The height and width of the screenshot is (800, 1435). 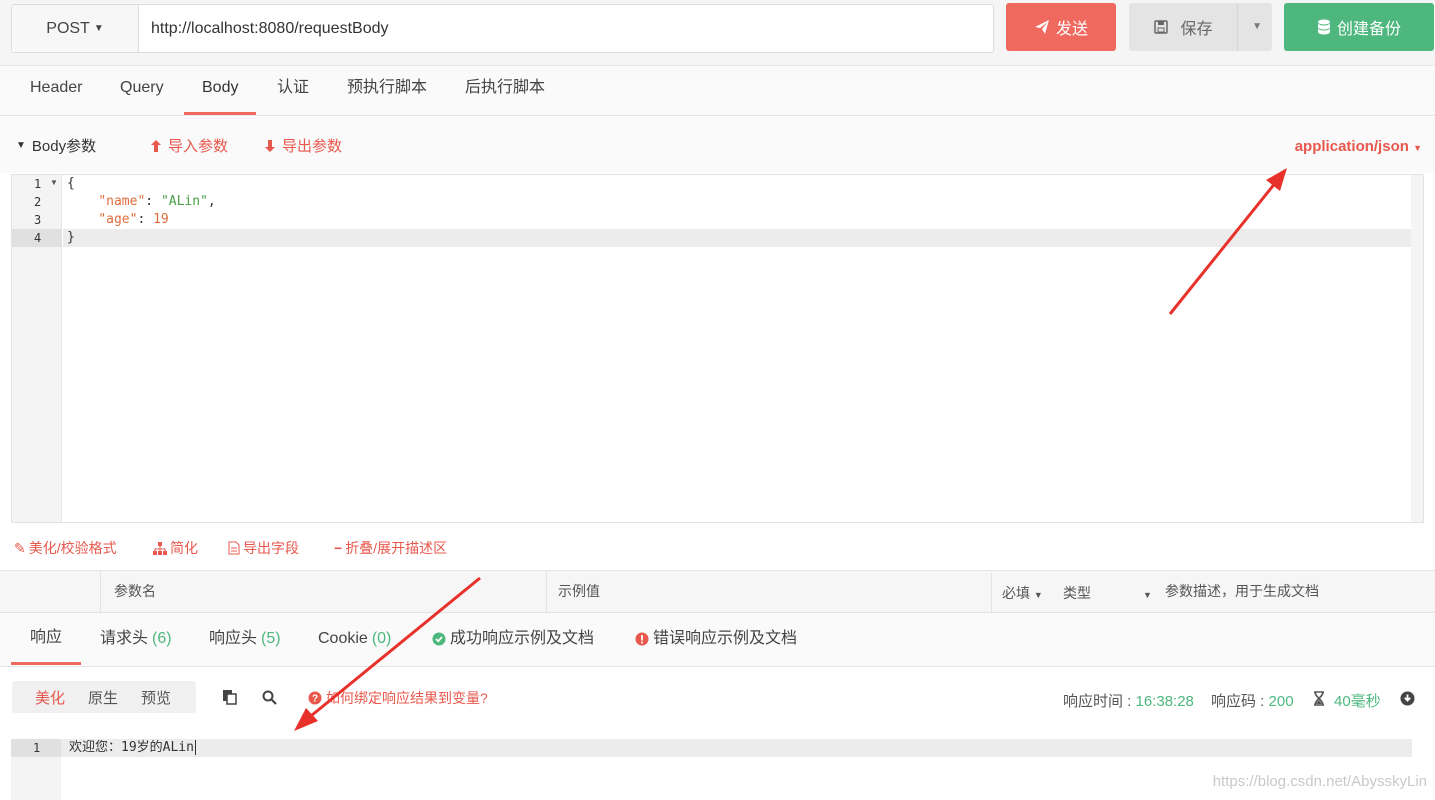 I want to click on required-select: 必填 ▼, so click(x=1021, y=593).